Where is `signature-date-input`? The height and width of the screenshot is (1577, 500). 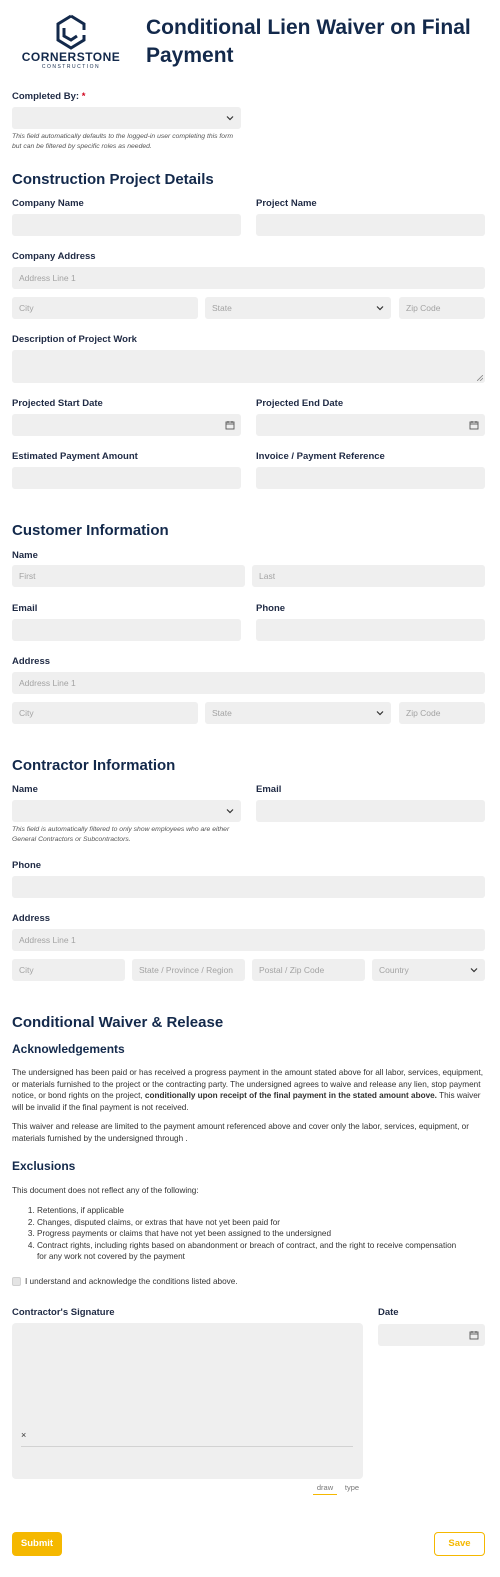 signature-date-input is located at coordinates (431, 1335).